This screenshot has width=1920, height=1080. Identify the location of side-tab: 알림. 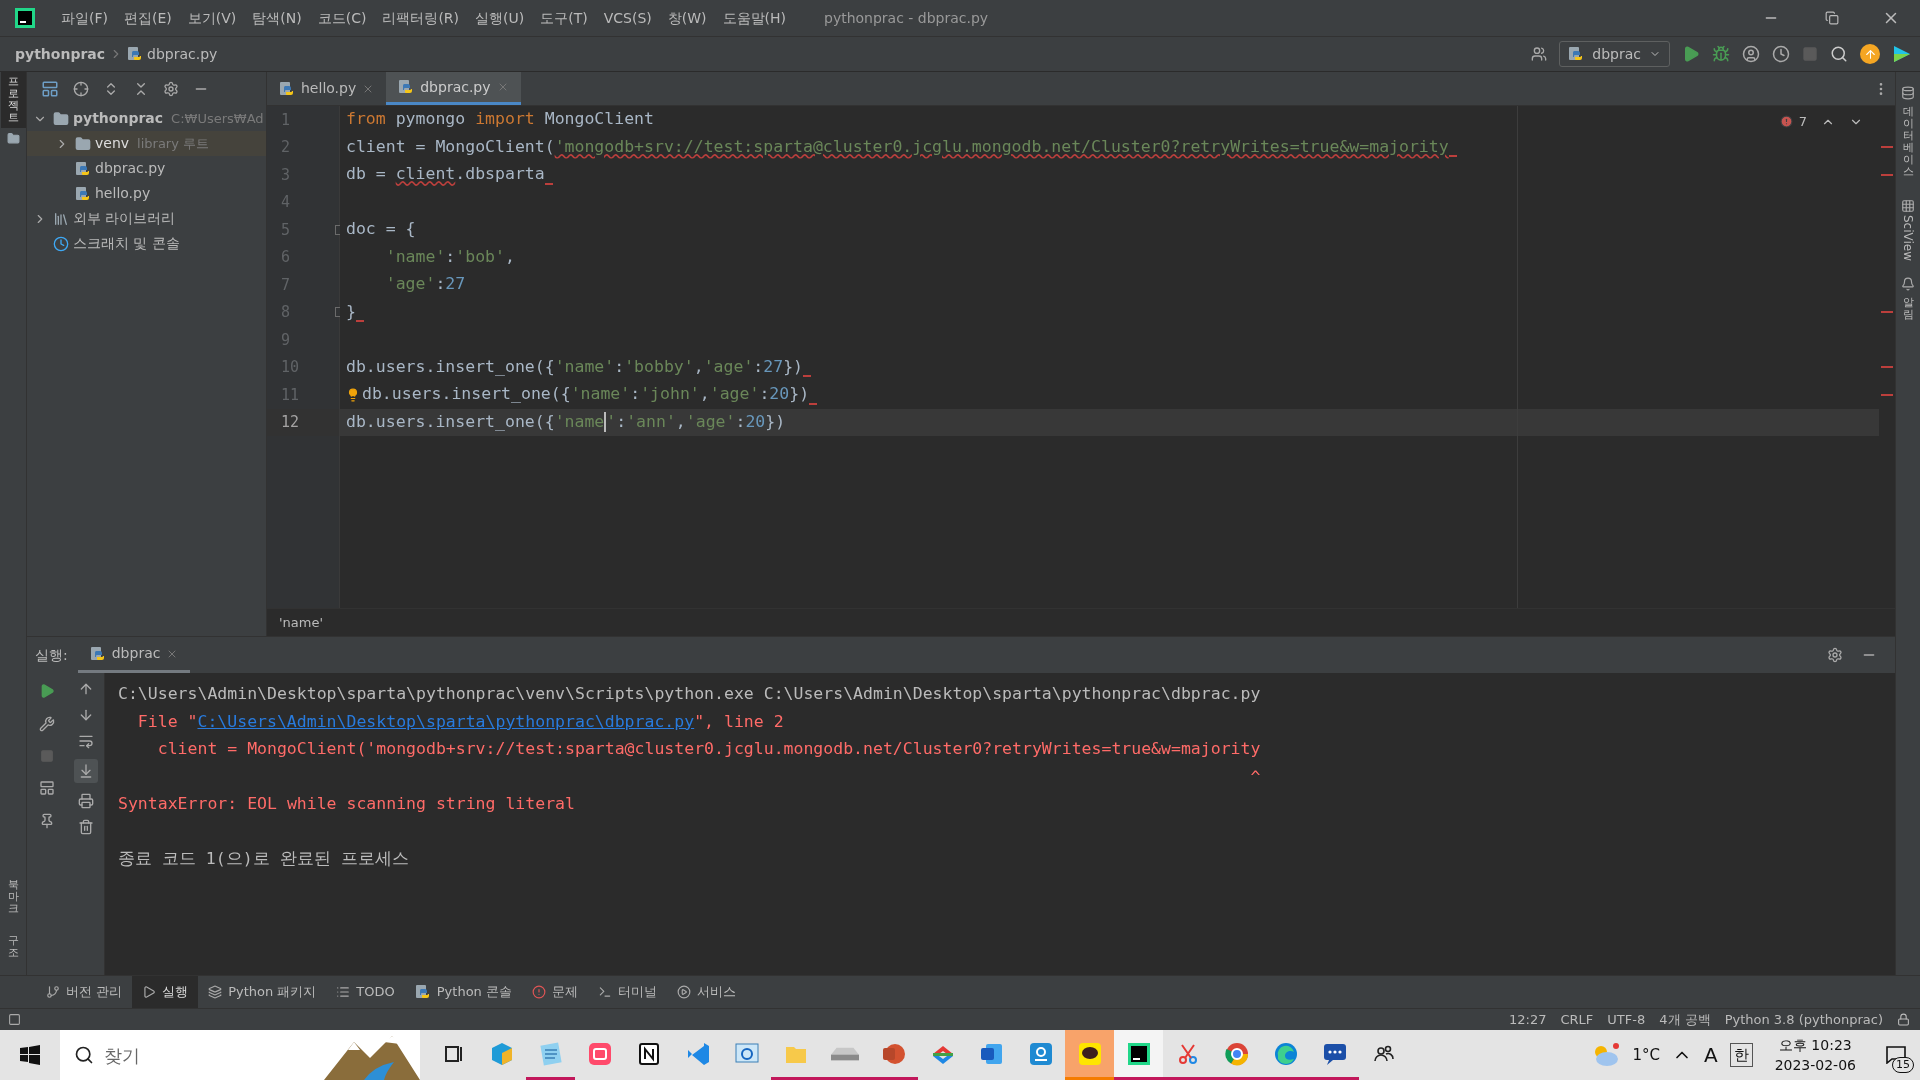
(1907, 308).